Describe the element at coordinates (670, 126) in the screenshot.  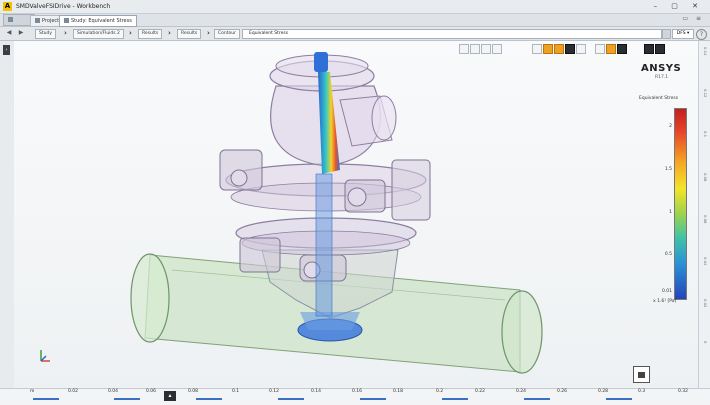
I see `legend-tick: 2` at that location.